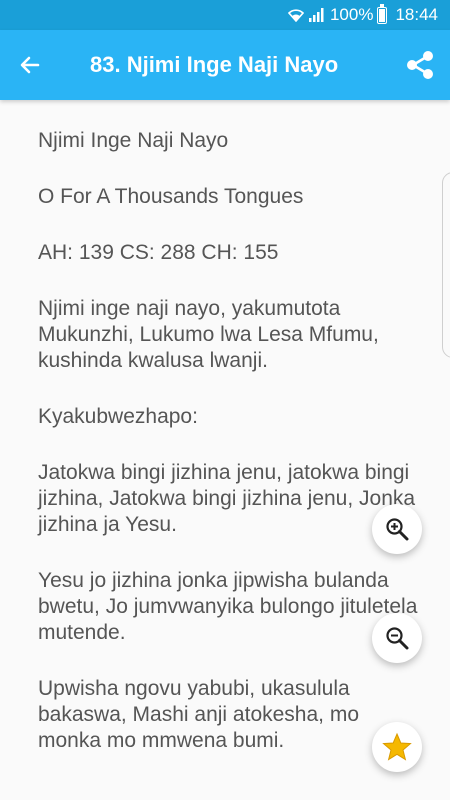 The width and height of the screenshot is (450, 800). I want to click on wifi-icon, so click(295, 15).